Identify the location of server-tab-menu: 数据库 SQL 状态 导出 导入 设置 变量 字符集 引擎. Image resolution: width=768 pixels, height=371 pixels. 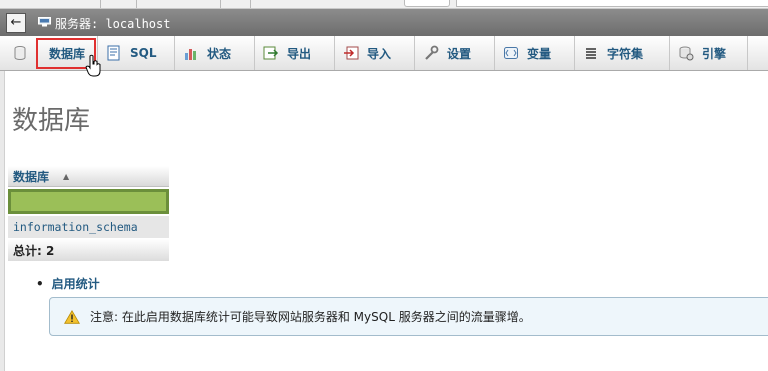
(384, 53).